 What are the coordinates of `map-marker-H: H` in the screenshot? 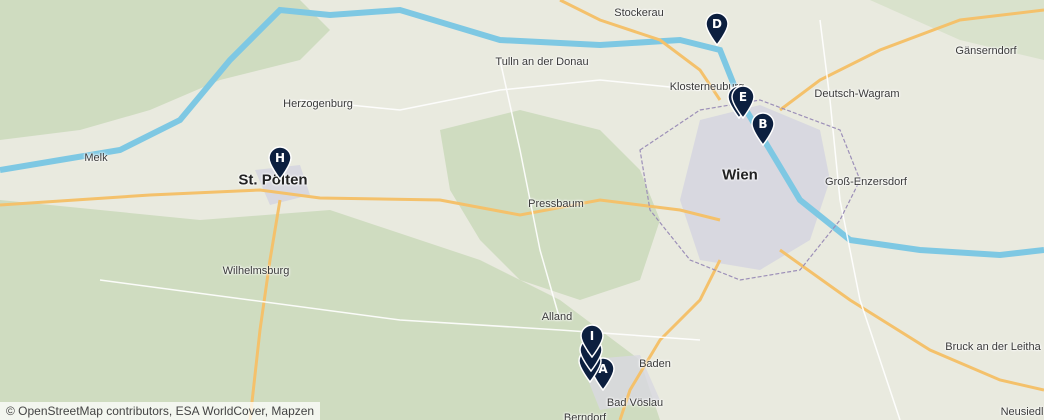 It's located at (280, 163).